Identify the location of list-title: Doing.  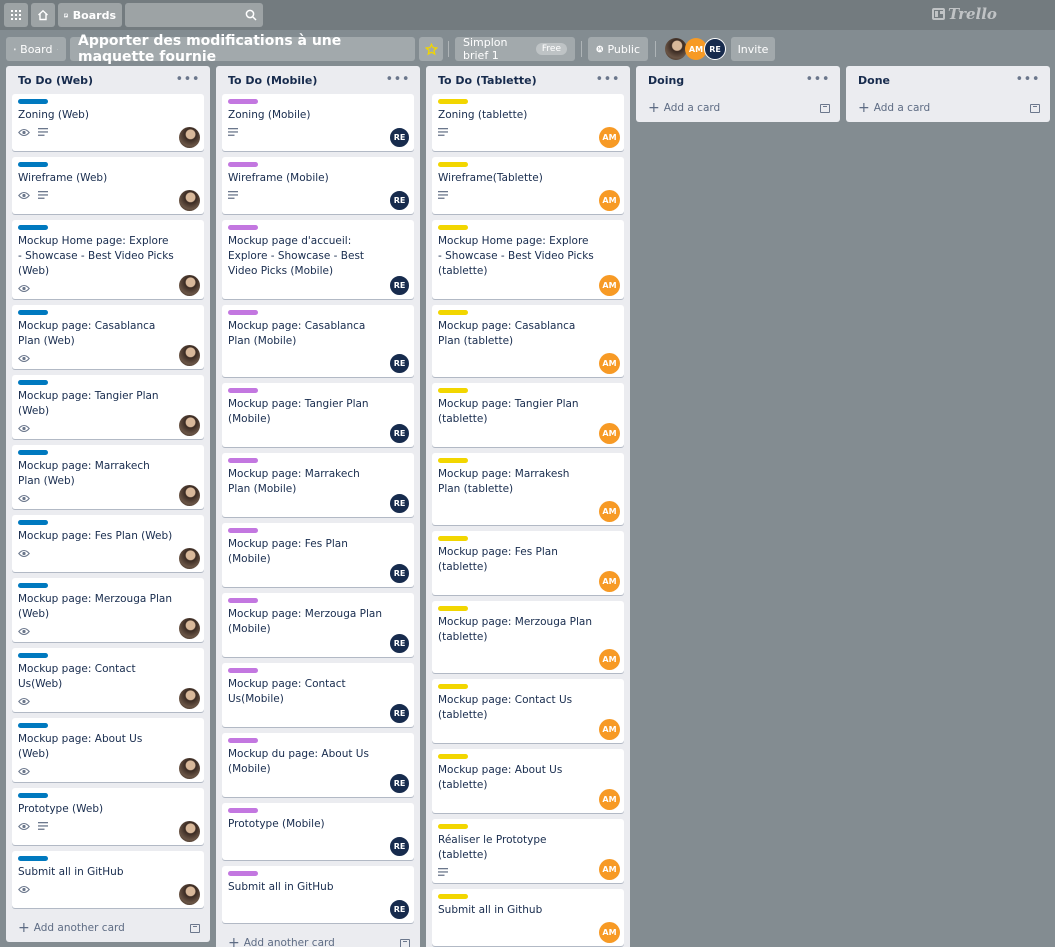
(666, 80).